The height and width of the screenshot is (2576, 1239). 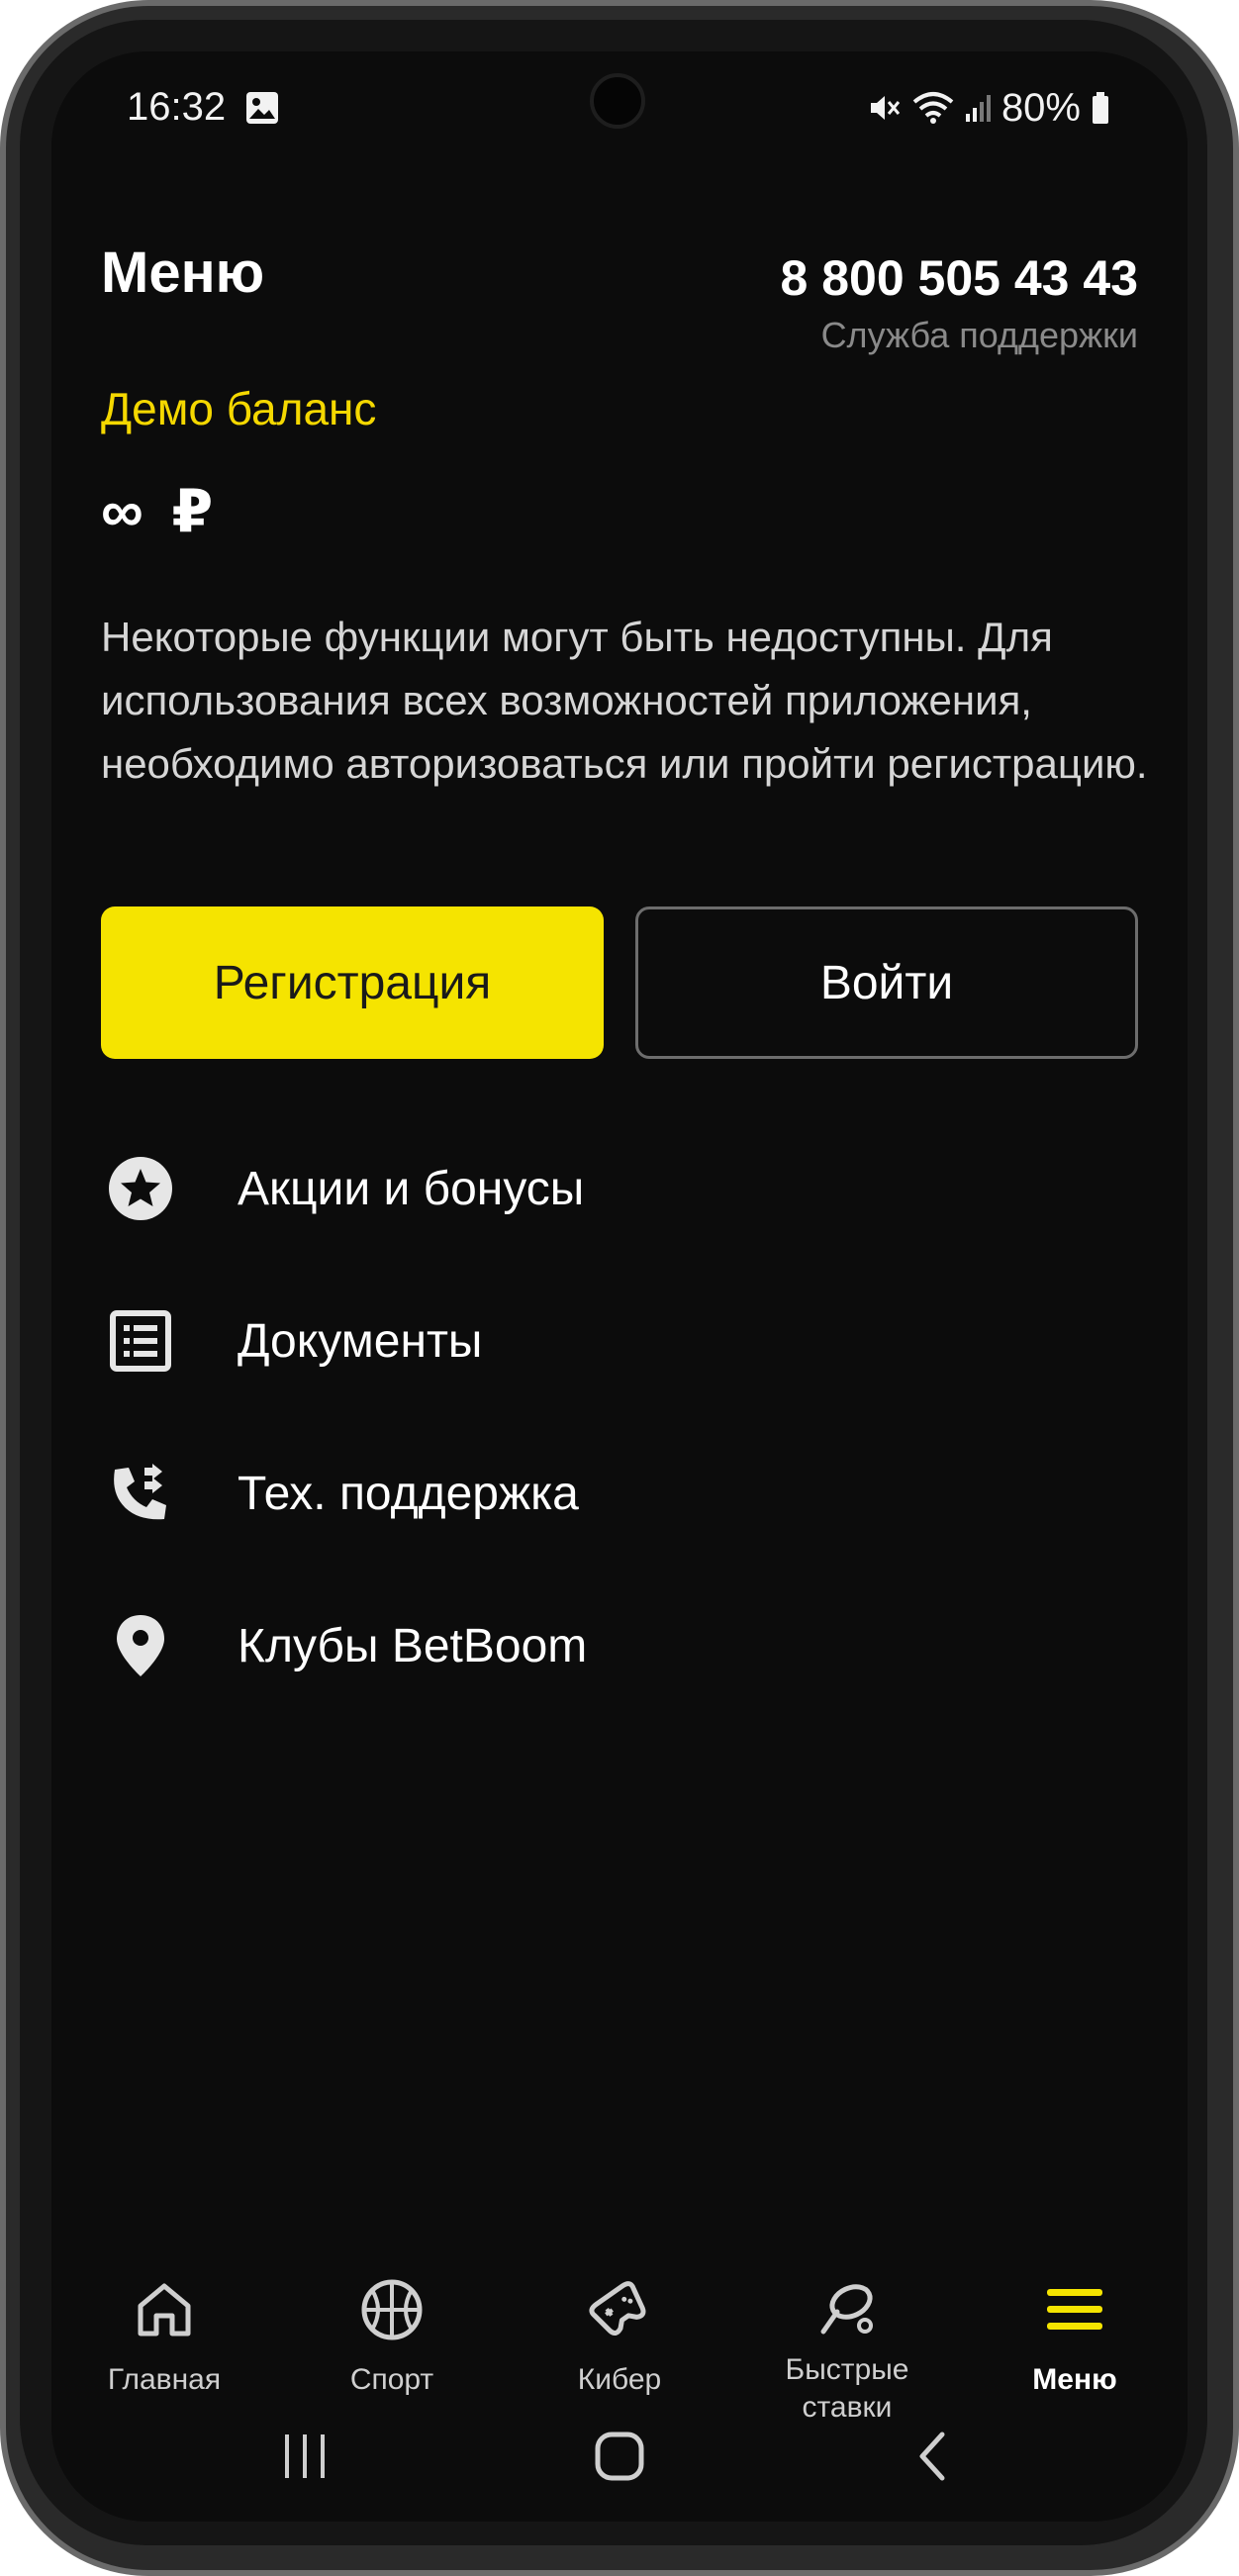 What do you see at coordinates (391, 2379) in the screenshot?
I see `nav-label: Спорт` at bounding box center [391, 2379].